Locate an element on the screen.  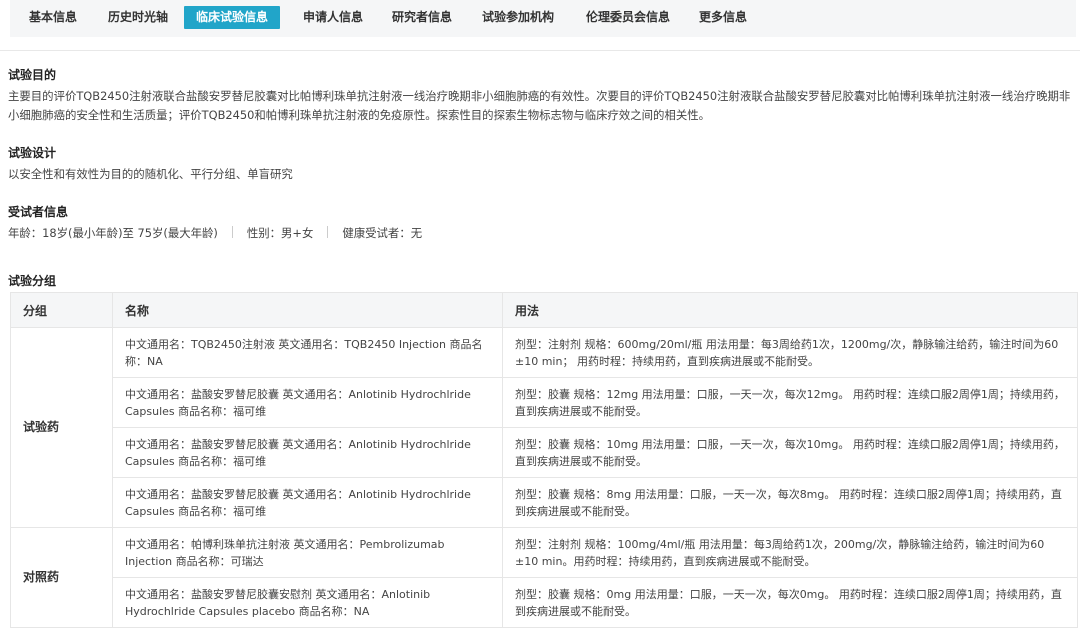
subjects-info-line: 年龄：18岁(最小年龄)至 75岁(最大年龄) 性别：男+女 健康受试者：无 is located at coordinates (215, 233).